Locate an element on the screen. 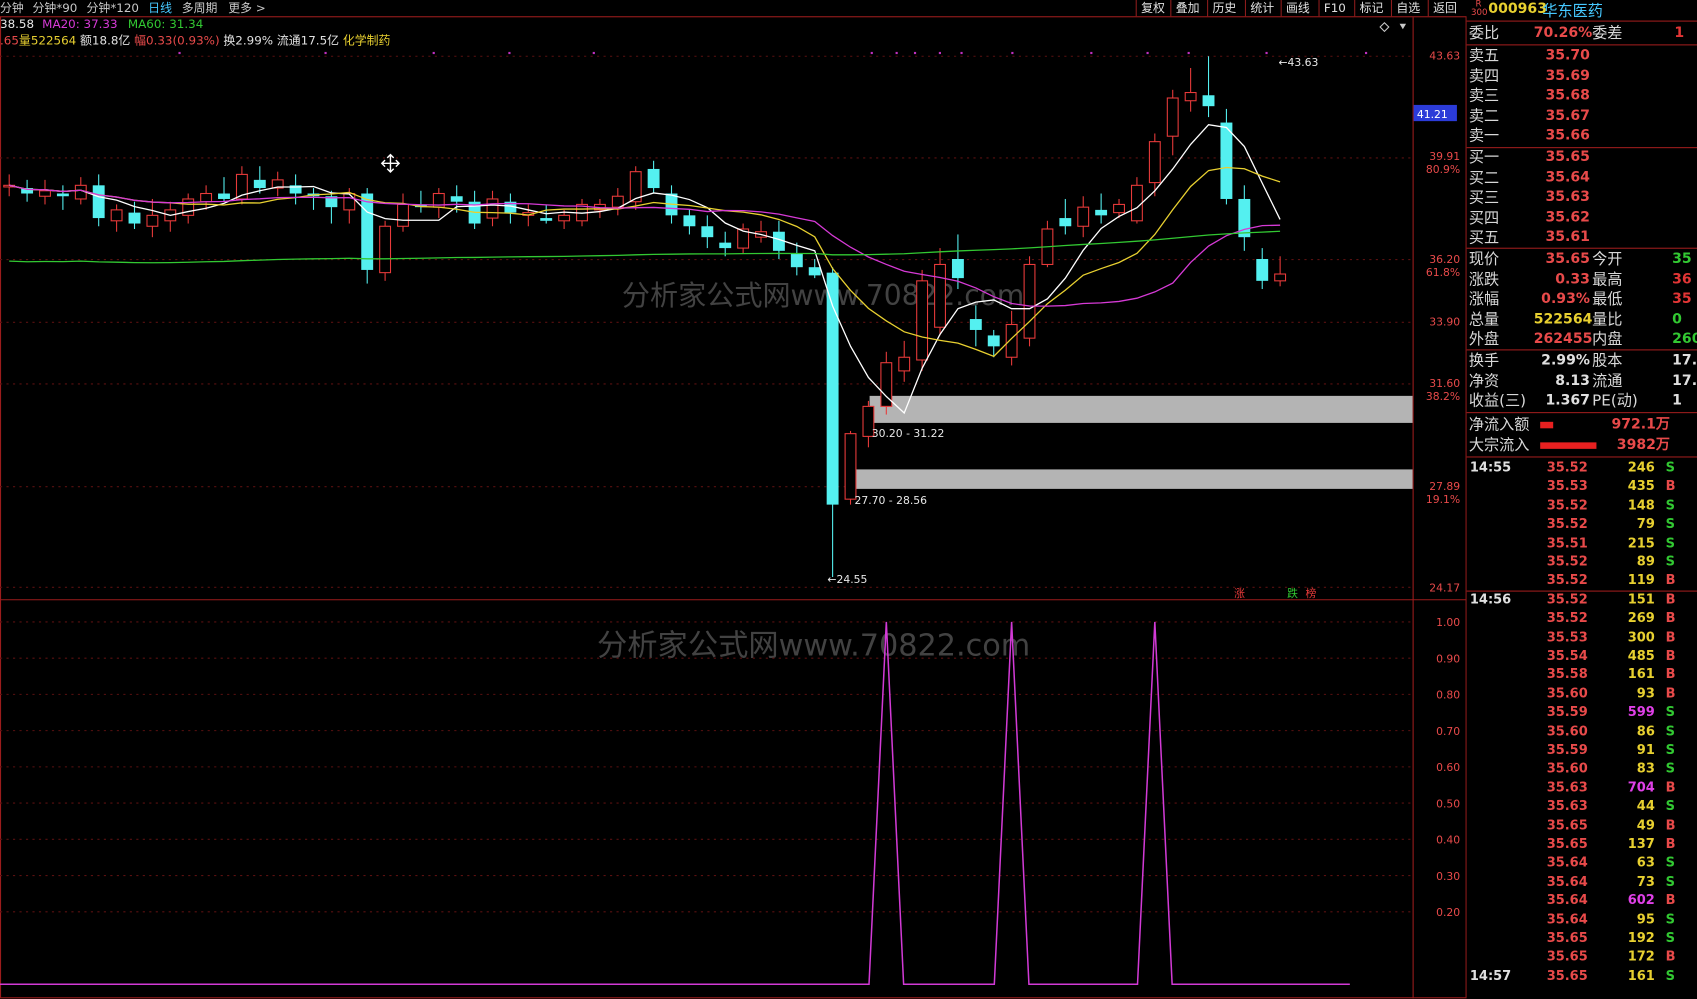  indicator-axis-label: 0.50 is located at coordinates (1448, 803).